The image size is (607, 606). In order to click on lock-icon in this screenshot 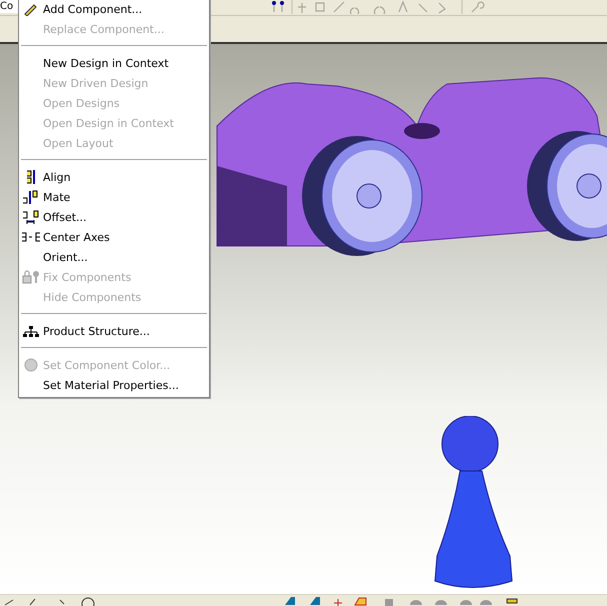, I will do `click(31, 277)`.